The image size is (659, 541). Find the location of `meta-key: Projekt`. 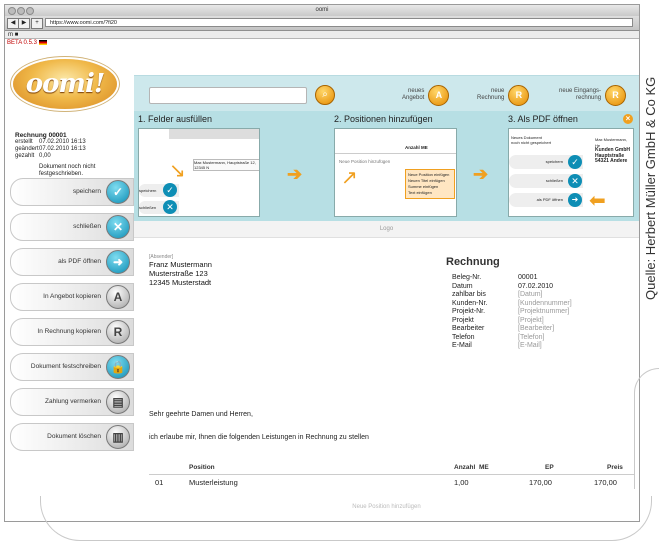

meta-key: Projekt is located at coordinates (463, 320).